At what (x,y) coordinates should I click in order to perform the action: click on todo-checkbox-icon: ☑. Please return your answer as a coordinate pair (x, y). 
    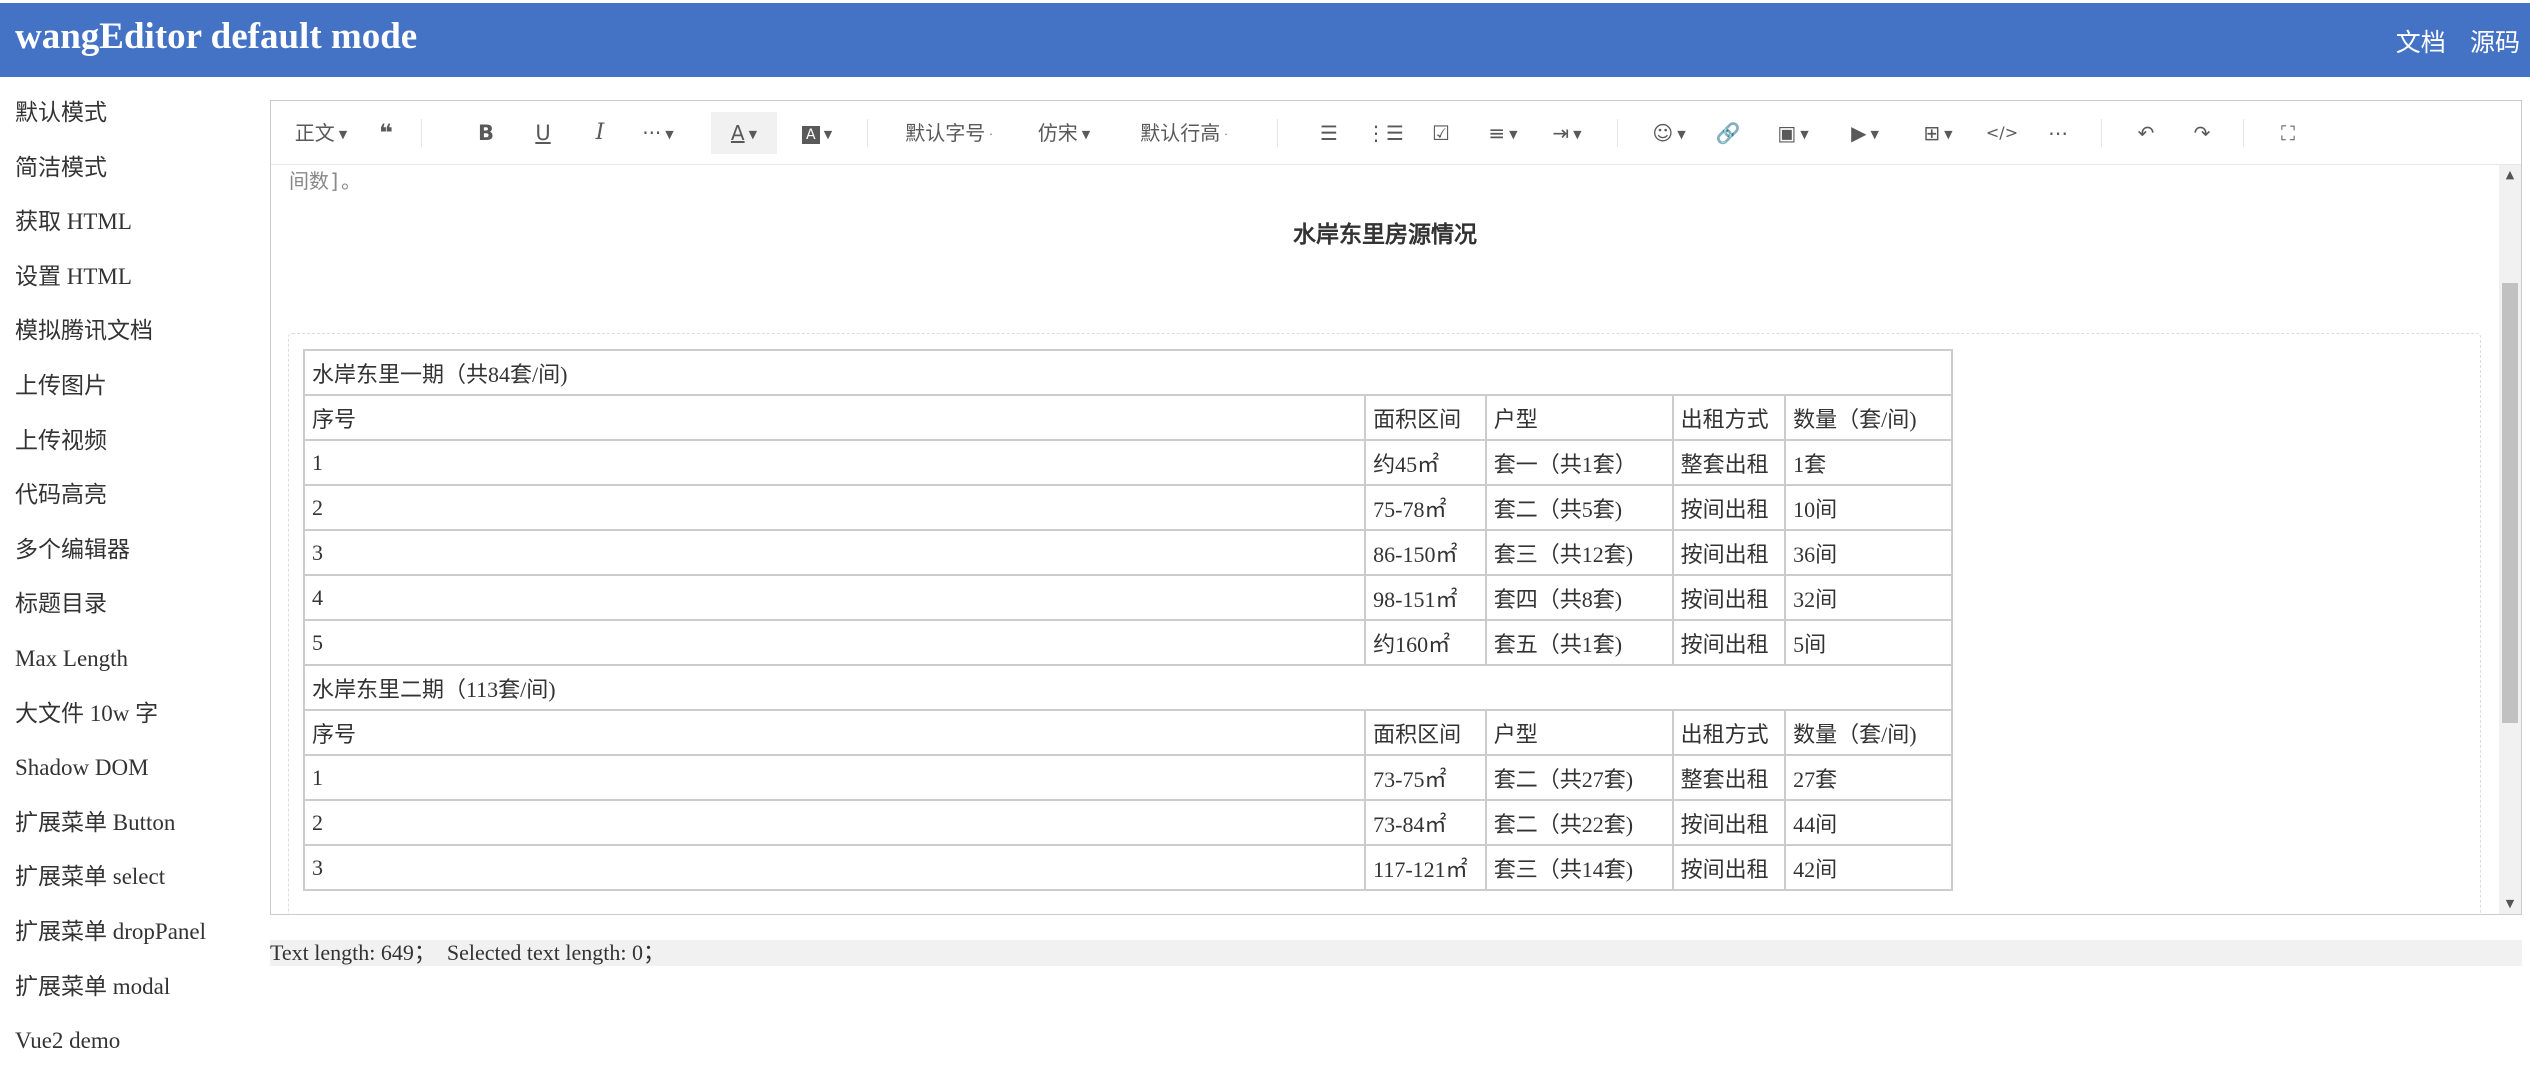
    Looking at the image, I should click on (1441, 133).